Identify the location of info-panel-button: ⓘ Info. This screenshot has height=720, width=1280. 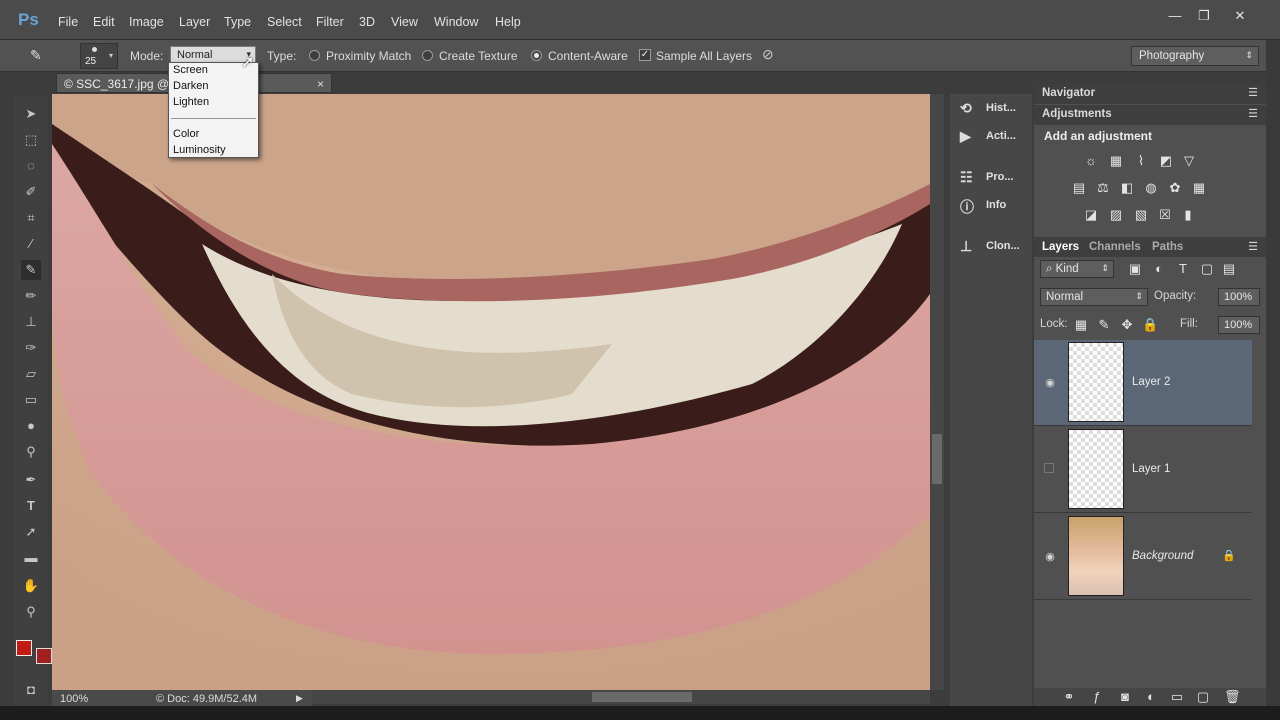
(991, 206).